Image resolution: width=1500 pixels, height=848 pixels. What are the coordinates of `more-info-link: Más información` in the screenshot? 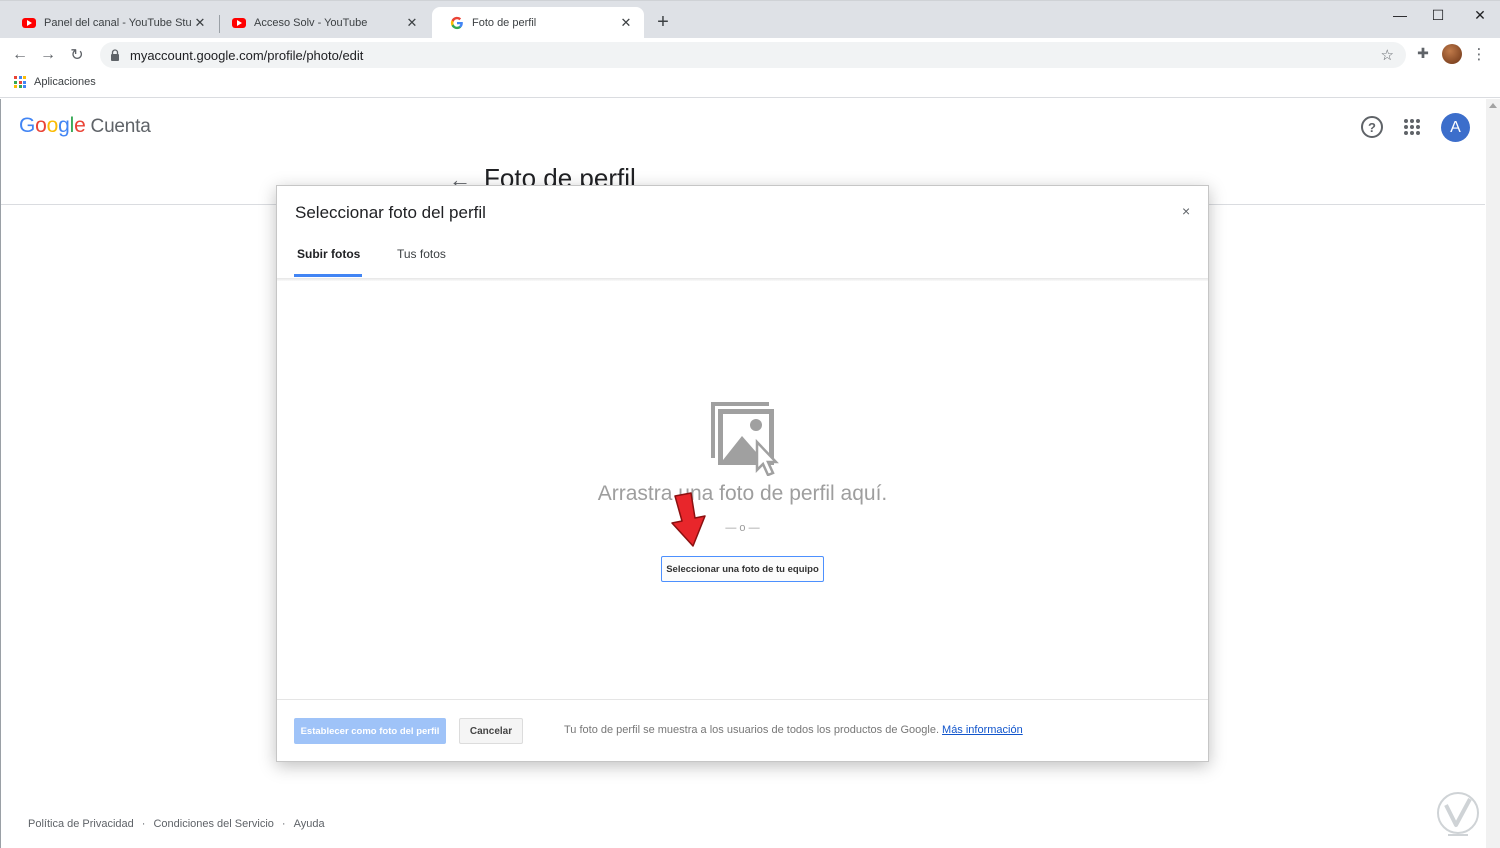 It's located at (982, 730).